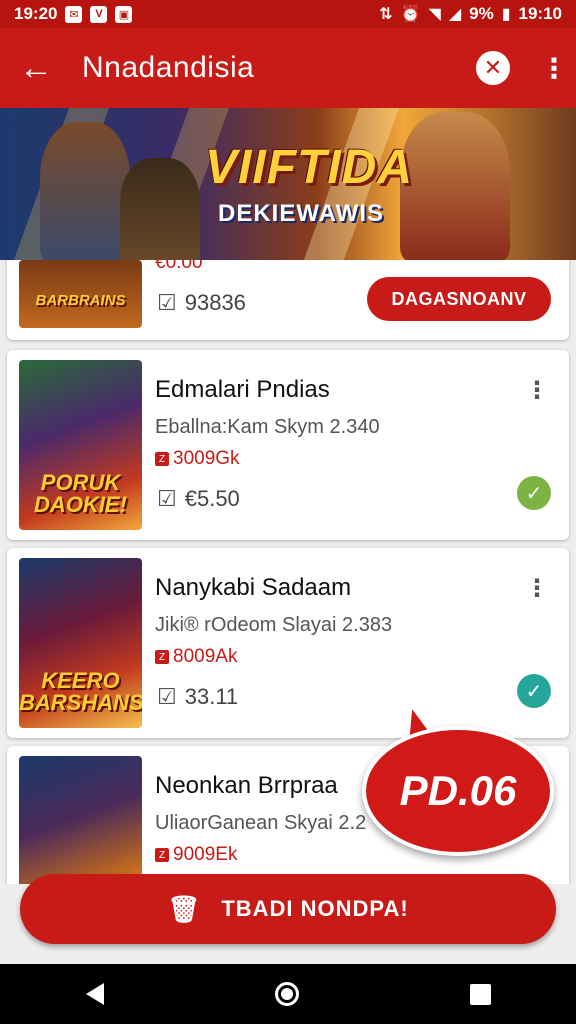 The width and height of the screenshot is (576, 1024). What do you see at coordinates (493, 68) in the screenshot?
I see `close-icon: ✕` at bounding box center [493, 68].